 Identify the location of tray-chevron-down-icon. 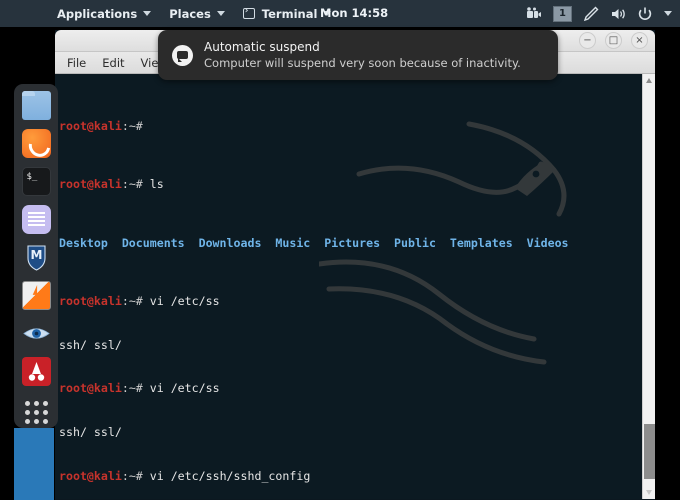
(668, 13).